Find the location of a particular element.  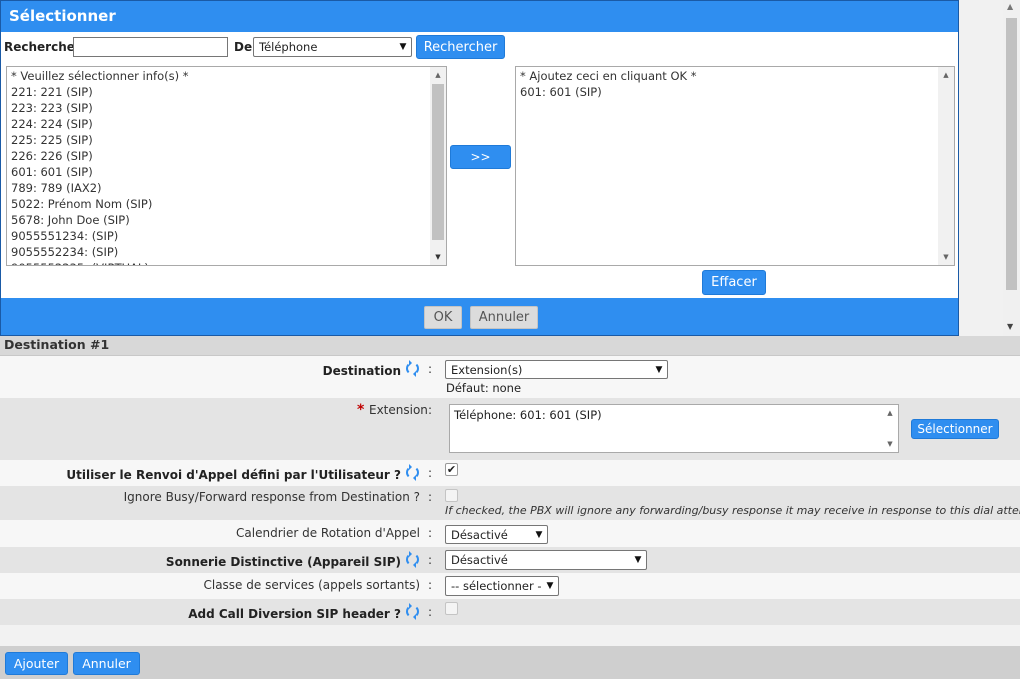

available-list-scrollbar: ▲ ▼ is located at coordinates (438, 166).